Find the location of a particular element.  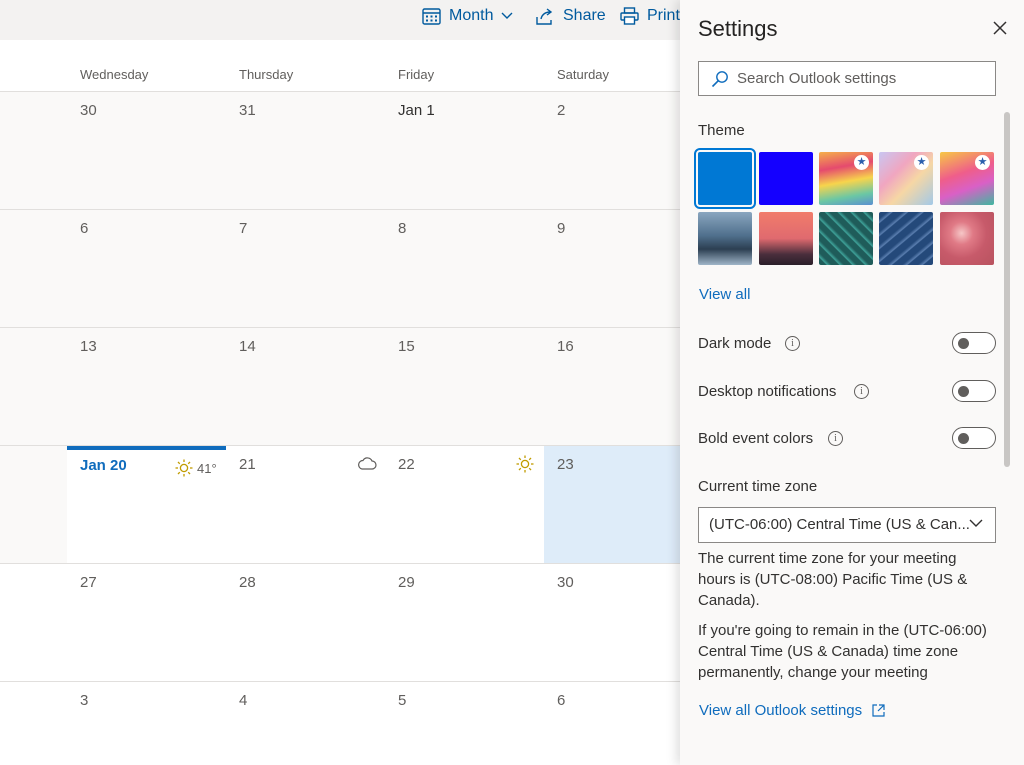

day-number: 3 is located at coordinates (84, 700).